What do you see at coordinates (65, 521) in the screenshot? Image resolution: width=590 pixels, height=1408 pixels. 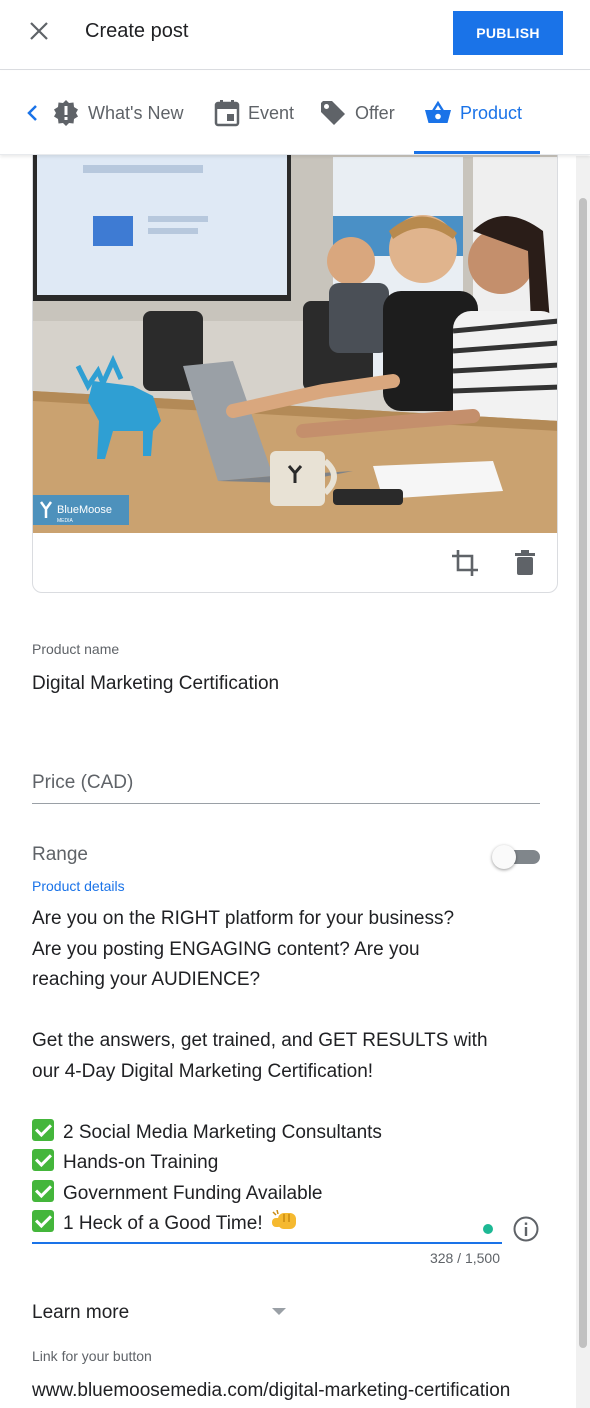 I see `photo-logo-subtext: MEDIA` at bounding box center [65, 521].